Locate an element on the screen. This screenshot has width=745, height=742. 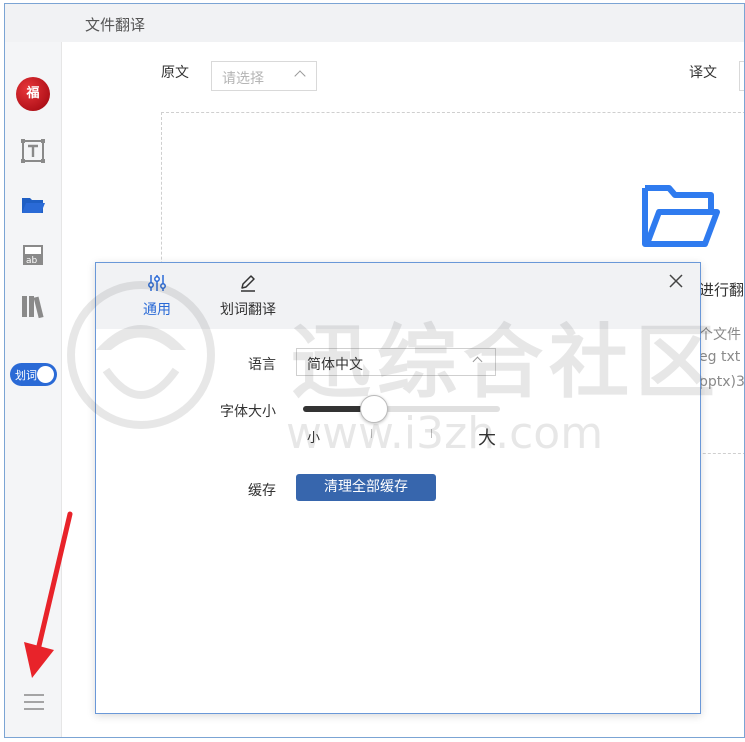
source-language-placeholder: 请选择 is located at coordinates (243, 79).